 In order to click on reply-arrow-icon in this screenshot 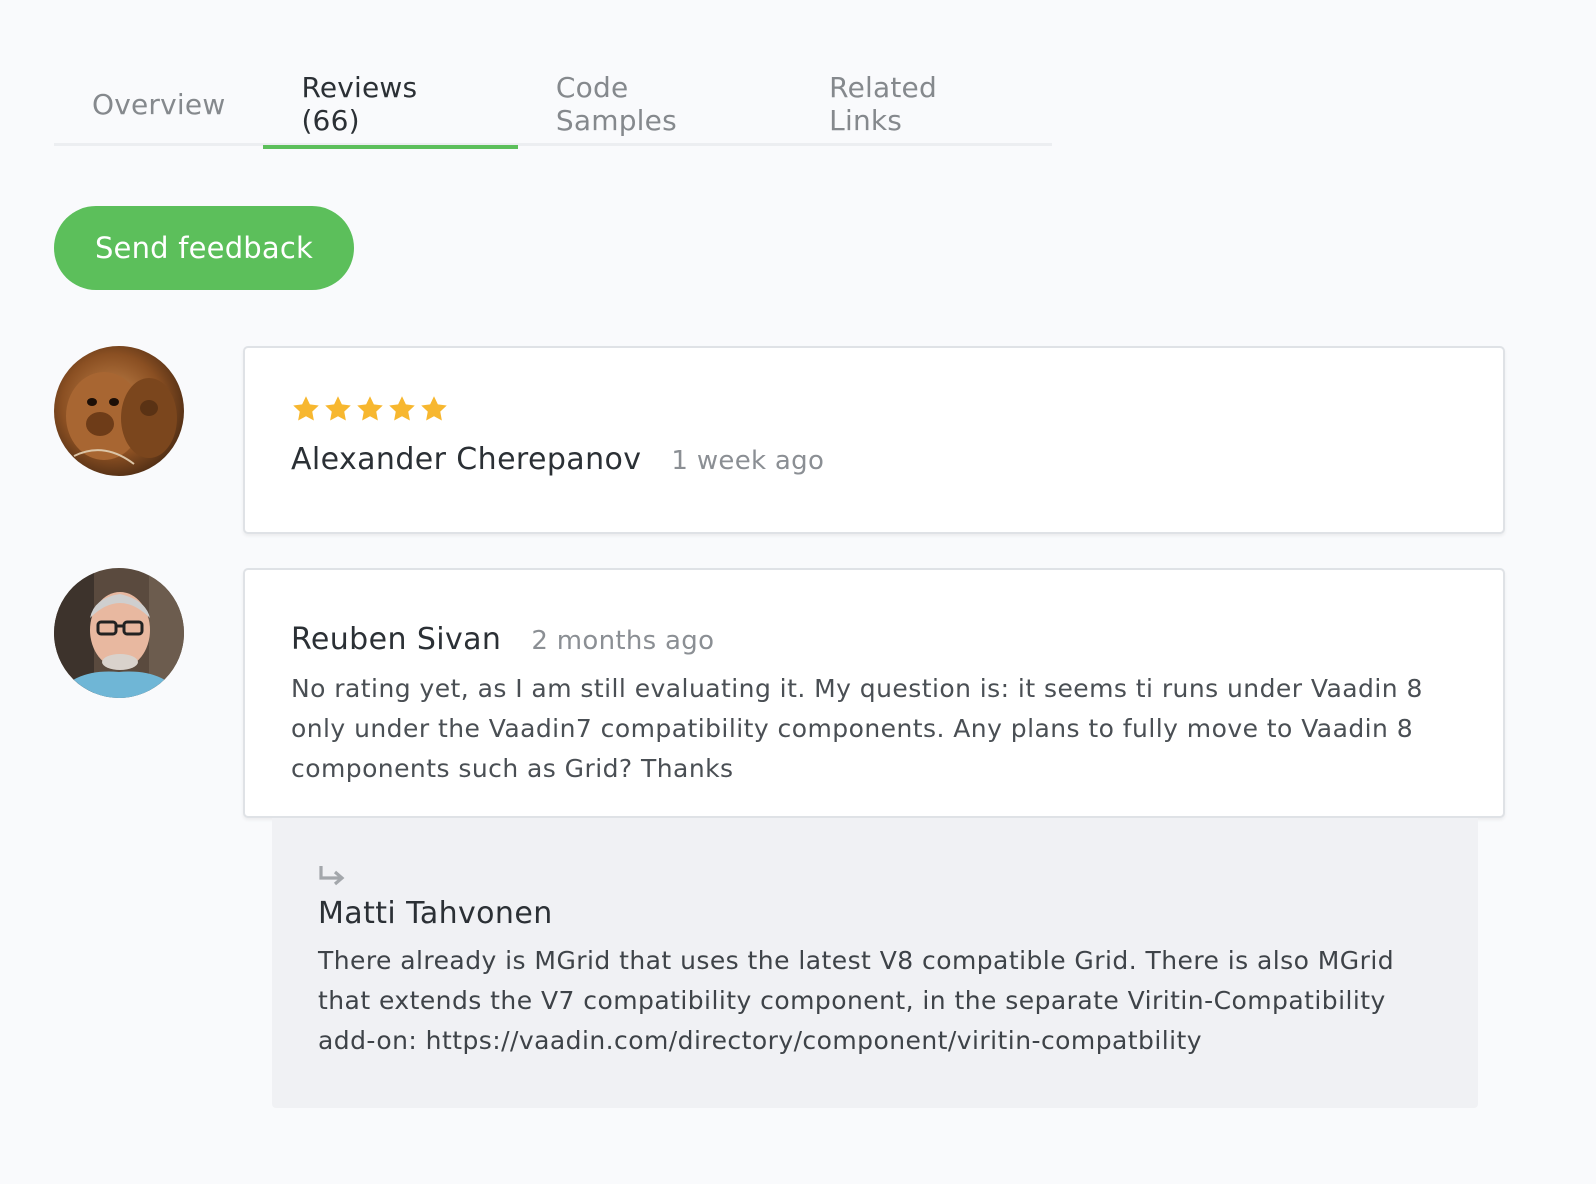, I will do `click(332, 876)`.